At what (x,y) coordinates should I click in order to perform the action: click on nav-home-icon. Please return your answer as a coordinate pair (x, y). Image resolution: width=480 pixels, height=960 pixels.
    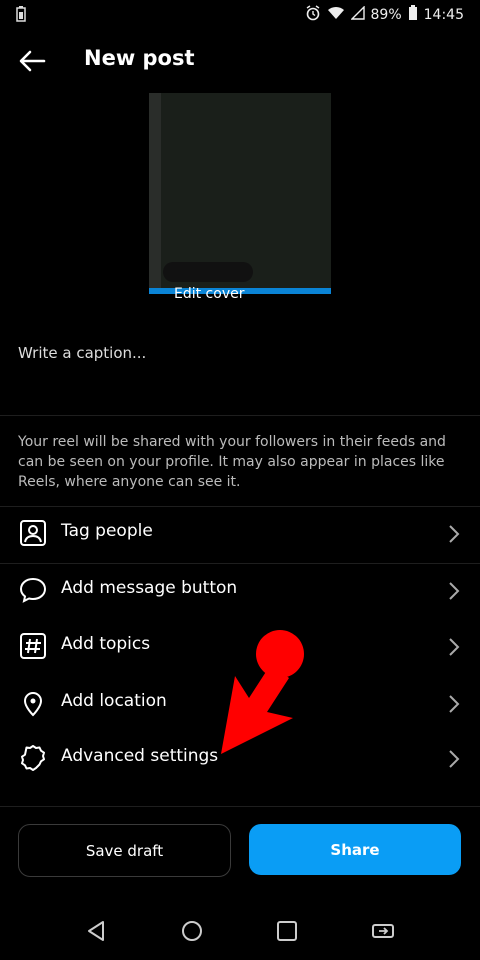
    Looking at the image, I should click on (192, 931).